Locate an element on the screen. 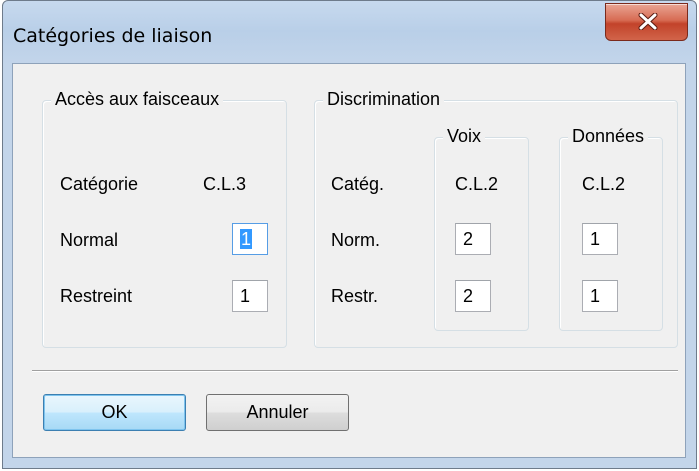 The image size is (699, 471). discrimination-normal-label: Norm. is located at coordinates (355, 240).